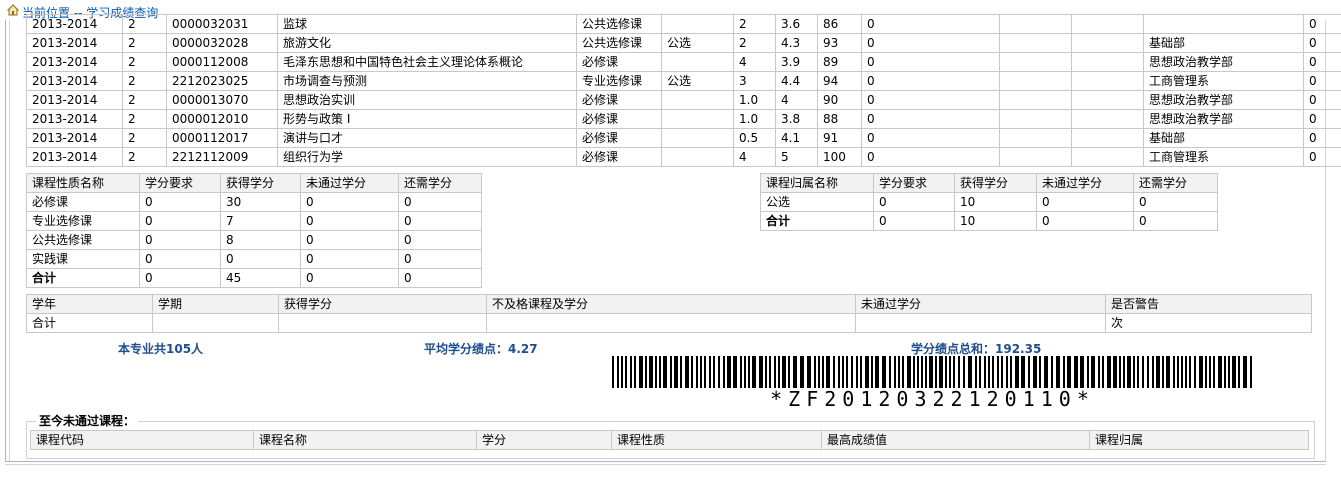 This screenshot has height=481, width=1341. Describe the element at coordinates (817, 221) in the screenshot. I see `summary-cell: 合计` at that location.